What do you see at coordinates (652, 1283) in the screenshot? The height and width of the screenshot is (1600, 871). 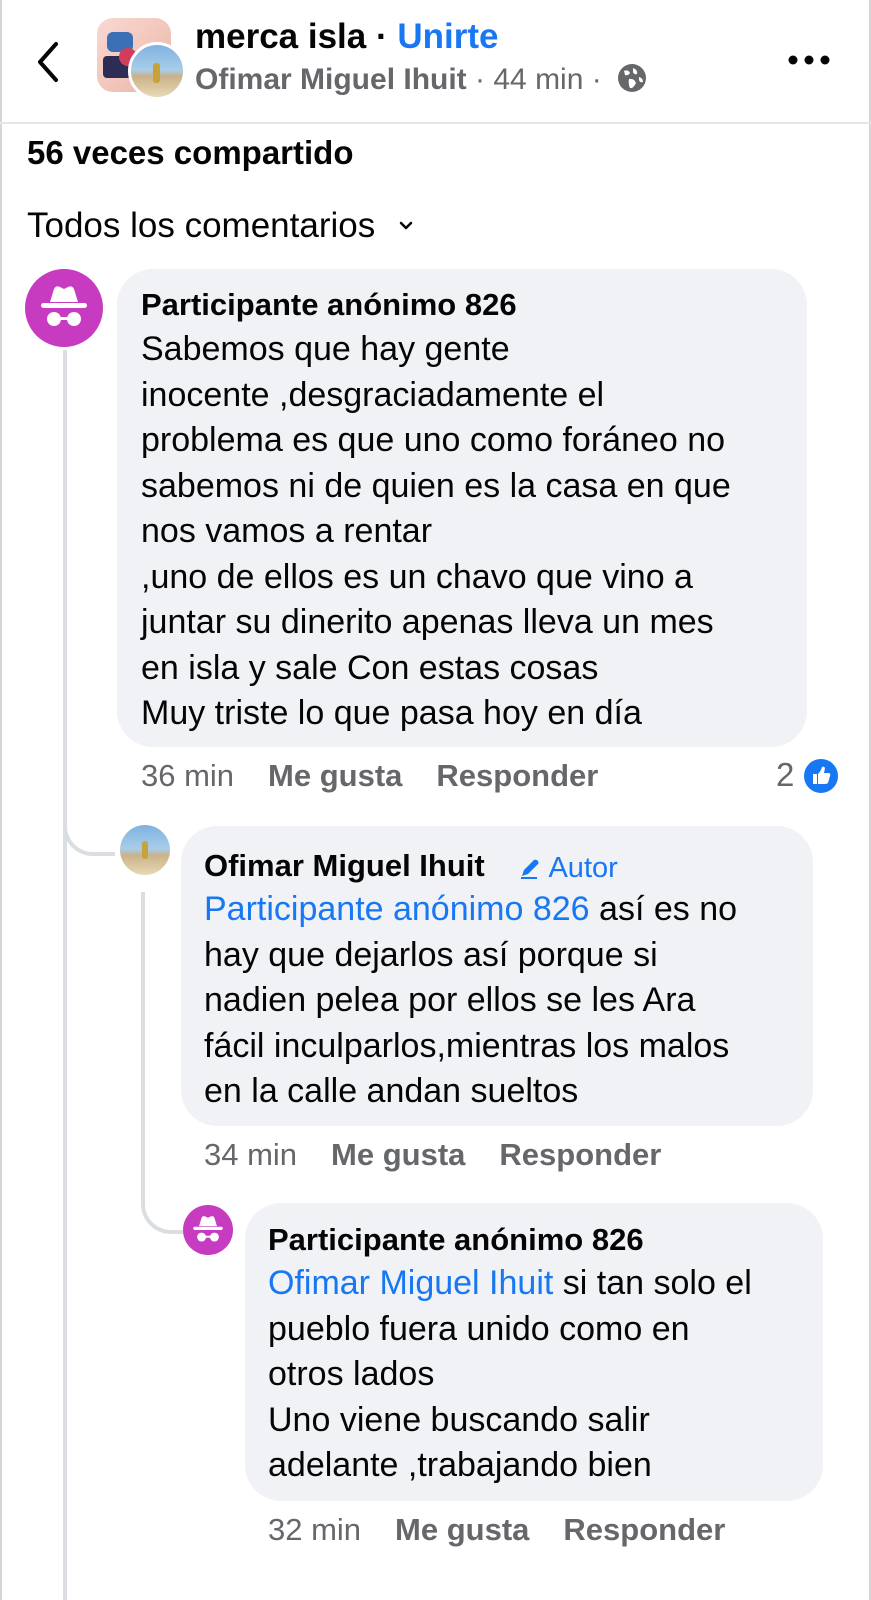 I see `comment-line-rest: si tan solo el` at bounding box center [652, 1283].